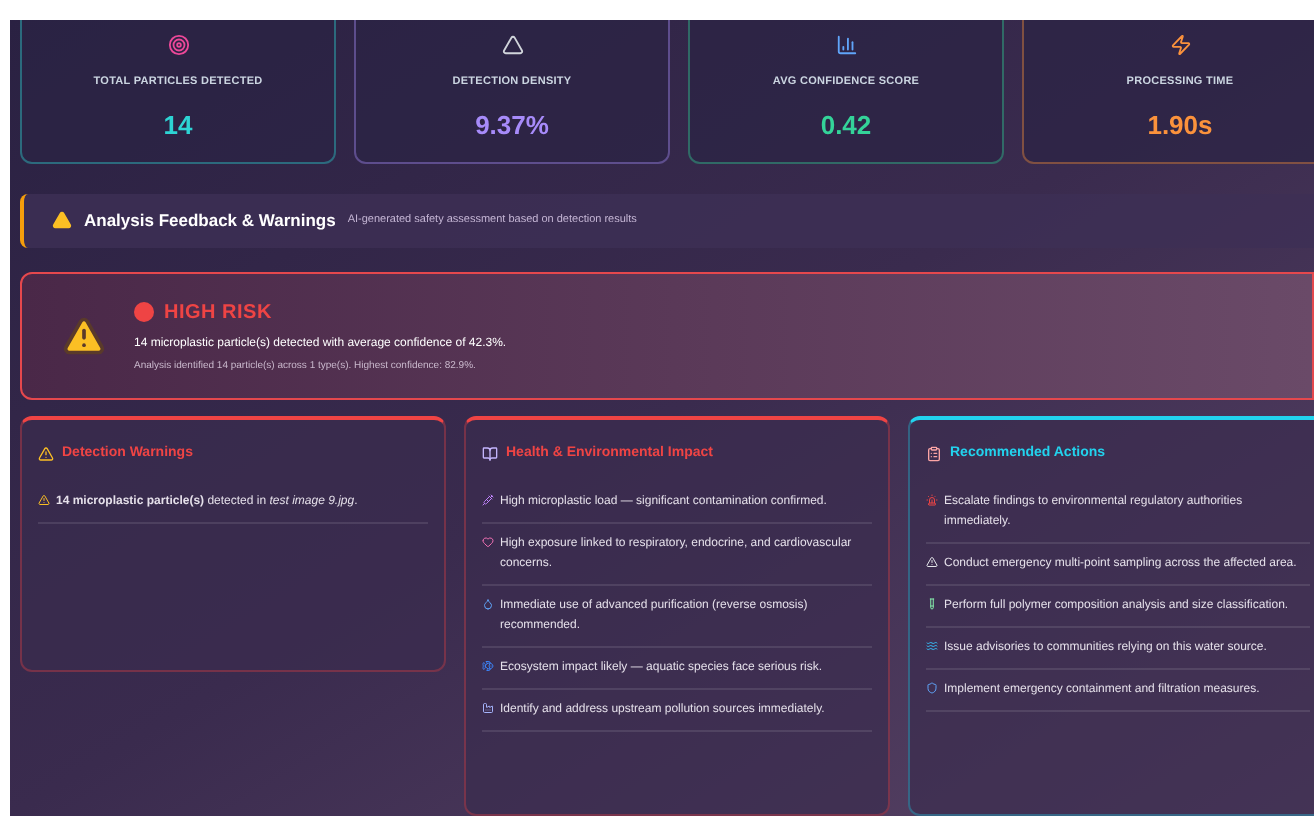 This screenshot has width=1314, height=816. Describe the element at coordinates (490, 454) in the screenshot. I see `book-icon` at that location.